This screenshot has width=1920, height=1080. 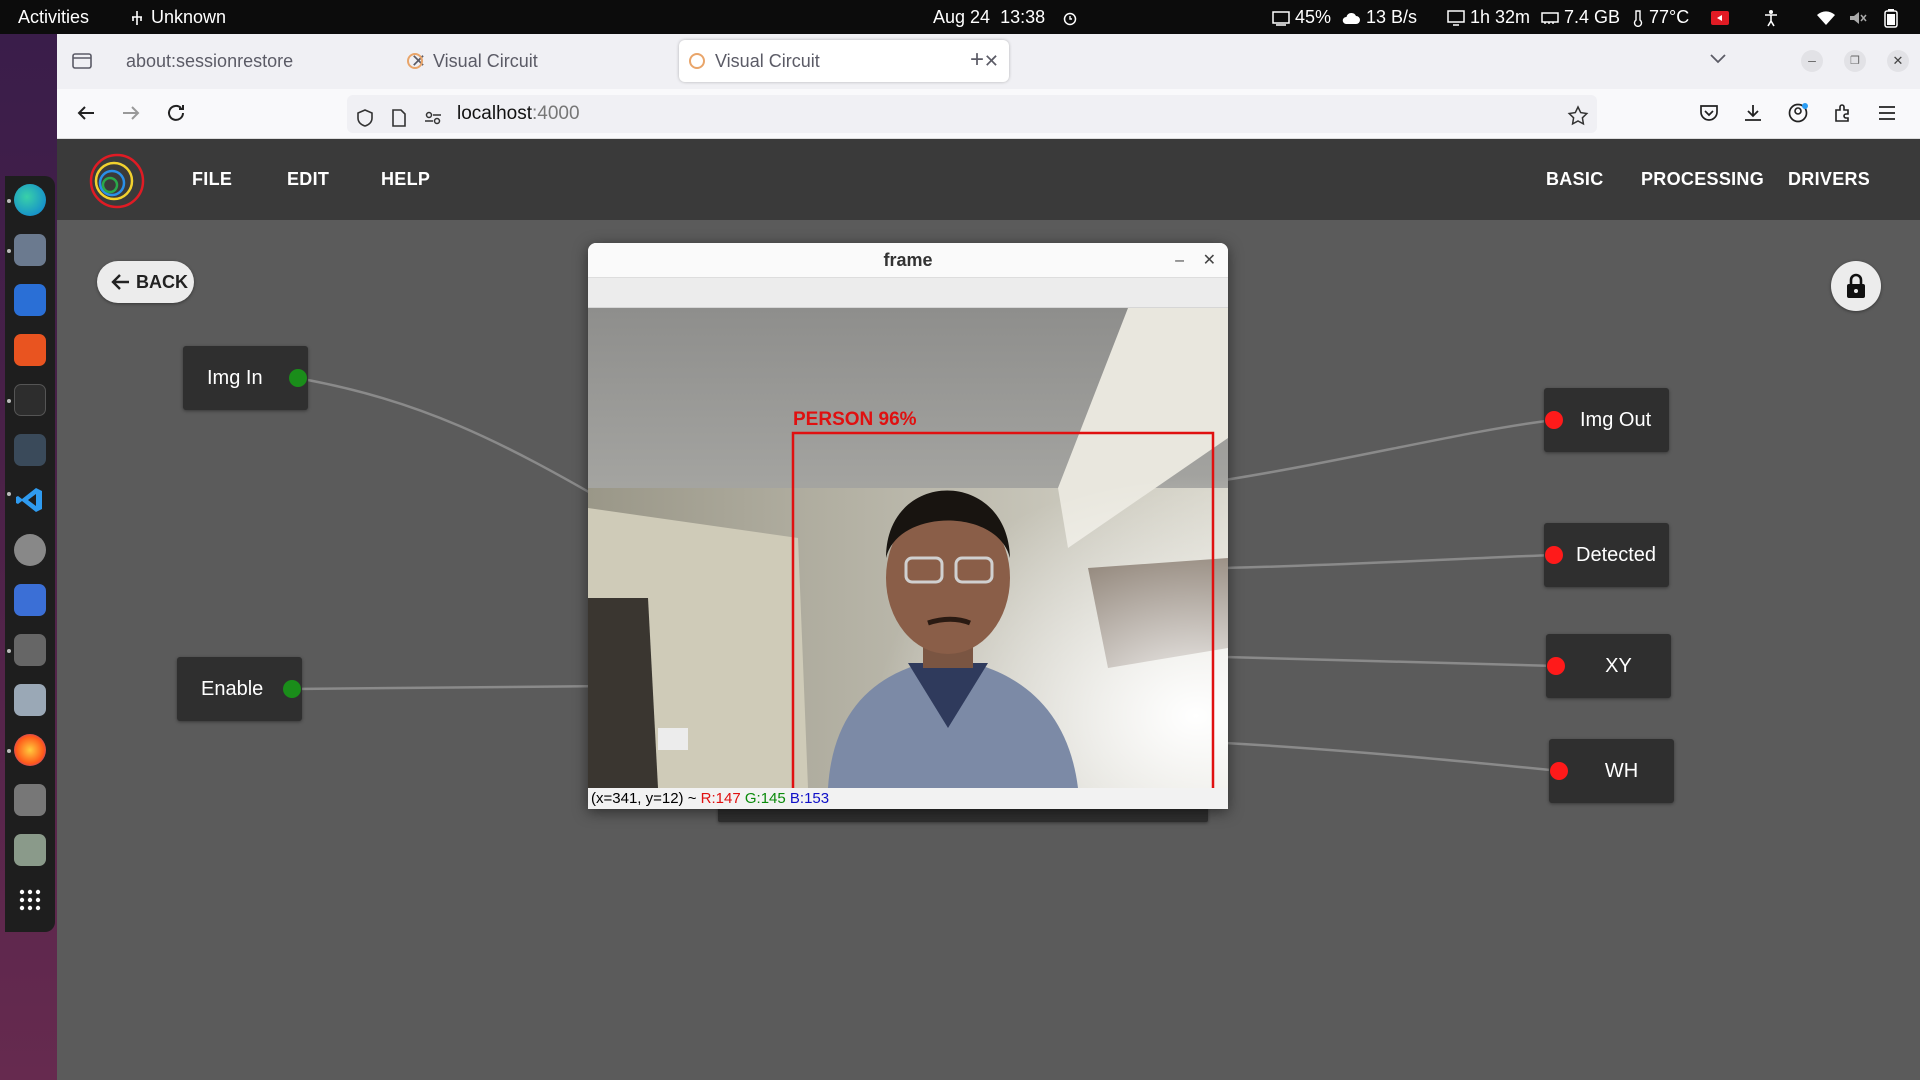 I want to click on status-coords: (x=341, y=12) ~, so click(x=644, y=798).